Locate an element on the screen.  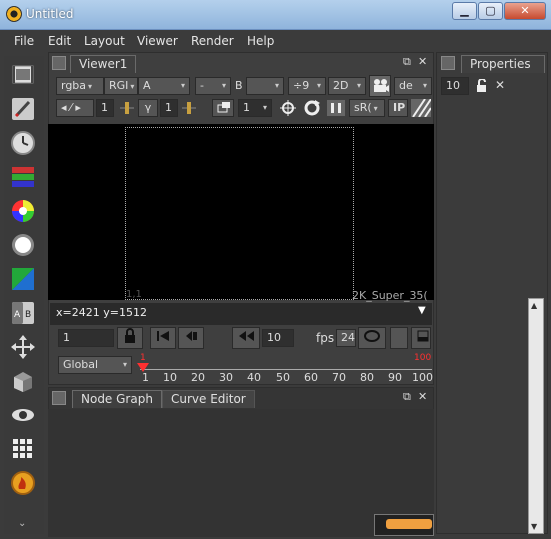
viewer-node is located at coordinates (409, 524).